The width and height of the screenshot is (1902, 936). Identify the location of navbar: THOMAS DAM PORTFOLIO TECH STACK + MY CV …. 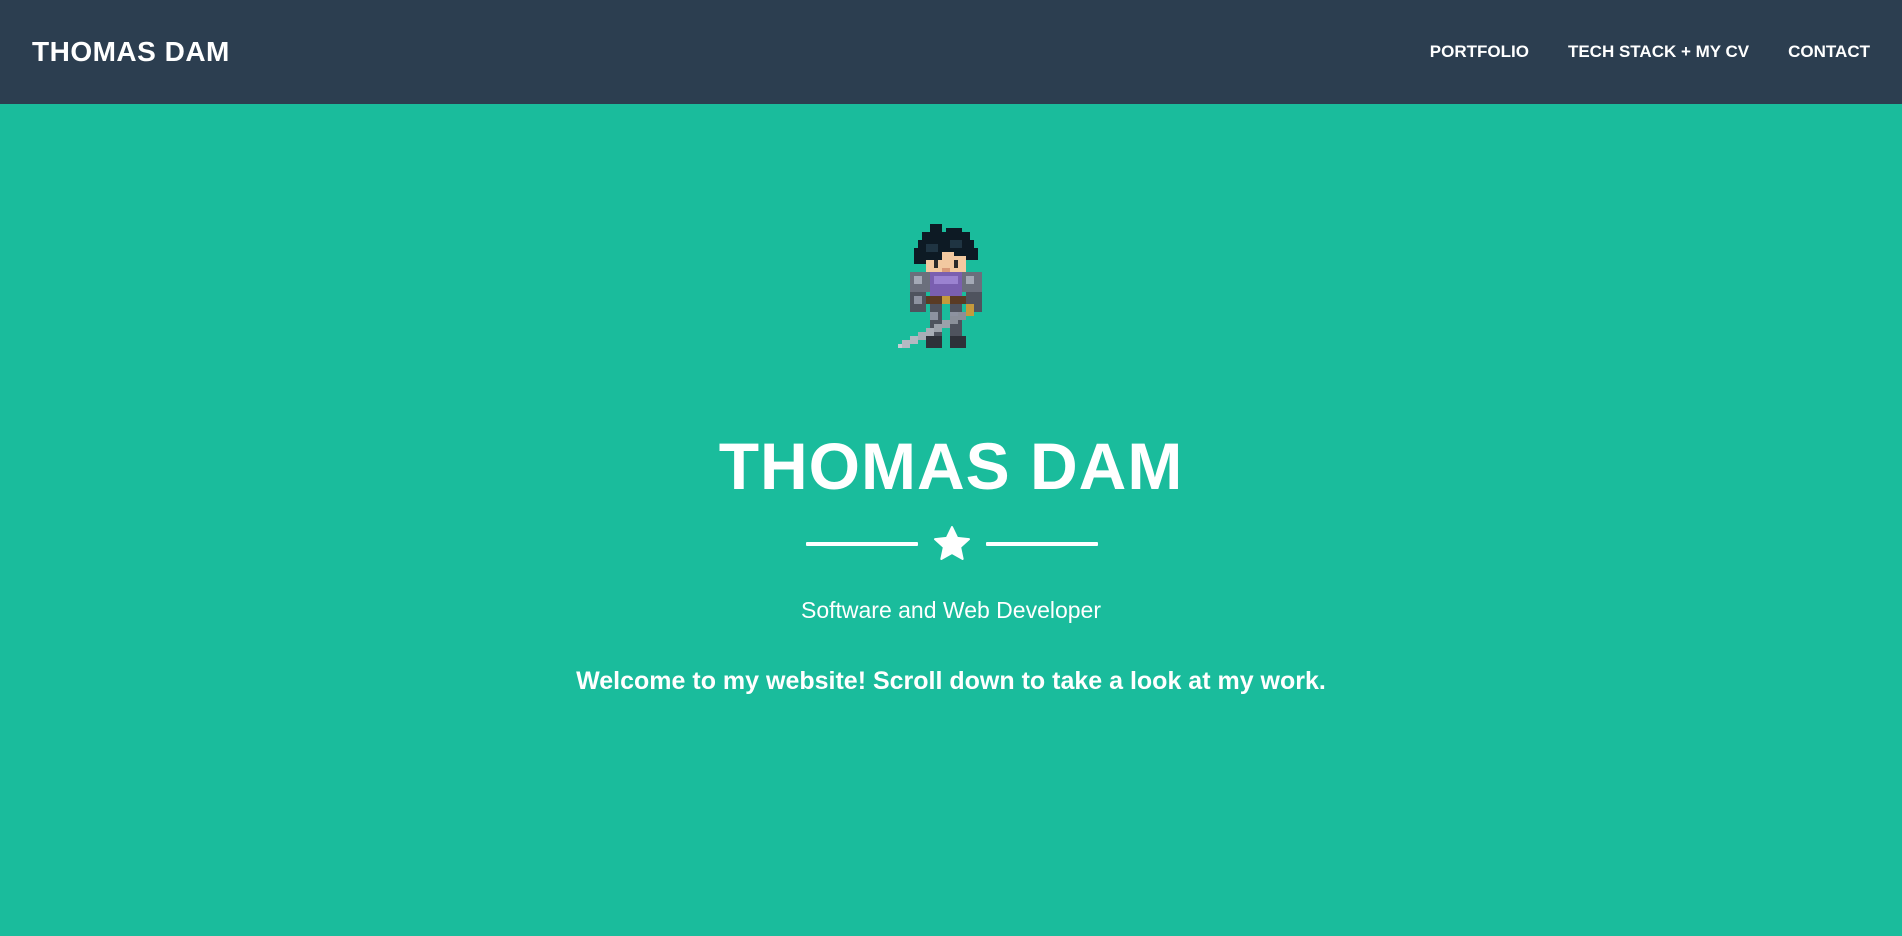
(951, 52).